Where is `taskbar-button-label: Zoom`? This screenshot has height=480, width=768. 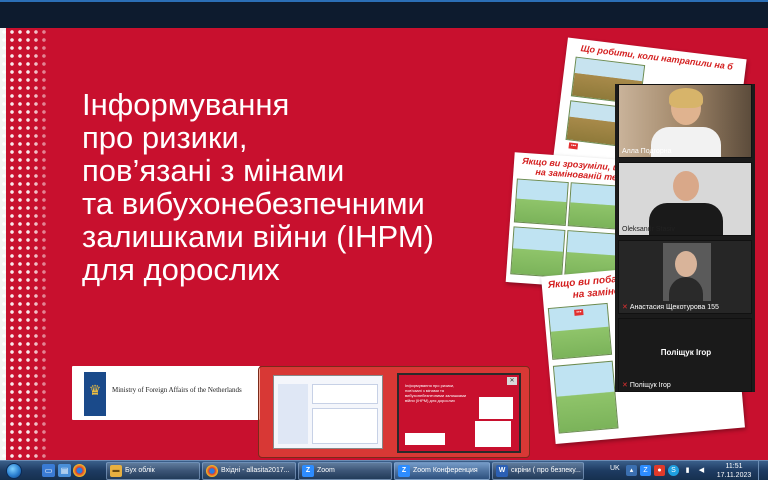 taskbar-button-label: Zoom is located at coordinates (326, 470).